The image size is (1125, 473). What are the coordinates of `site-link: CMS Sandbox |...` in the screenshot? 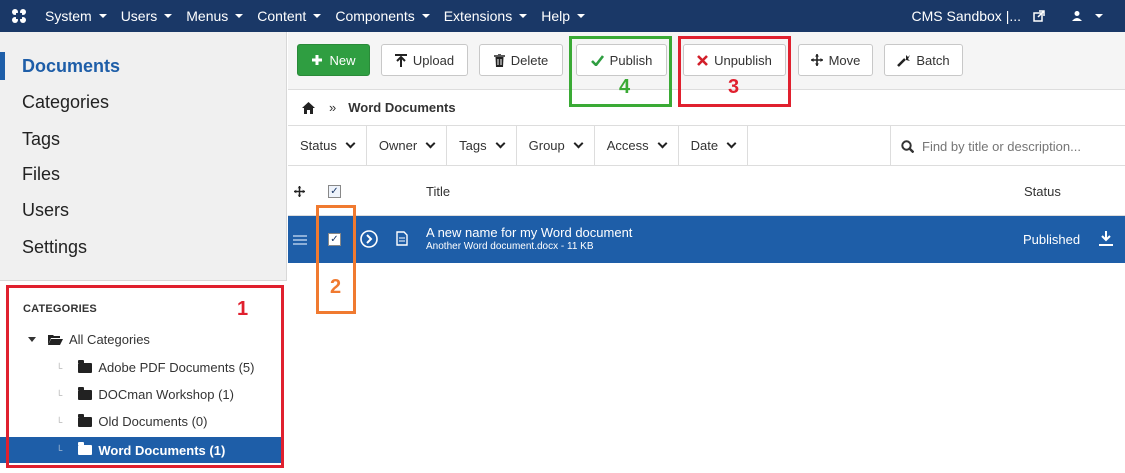 It's located at (978, 16).